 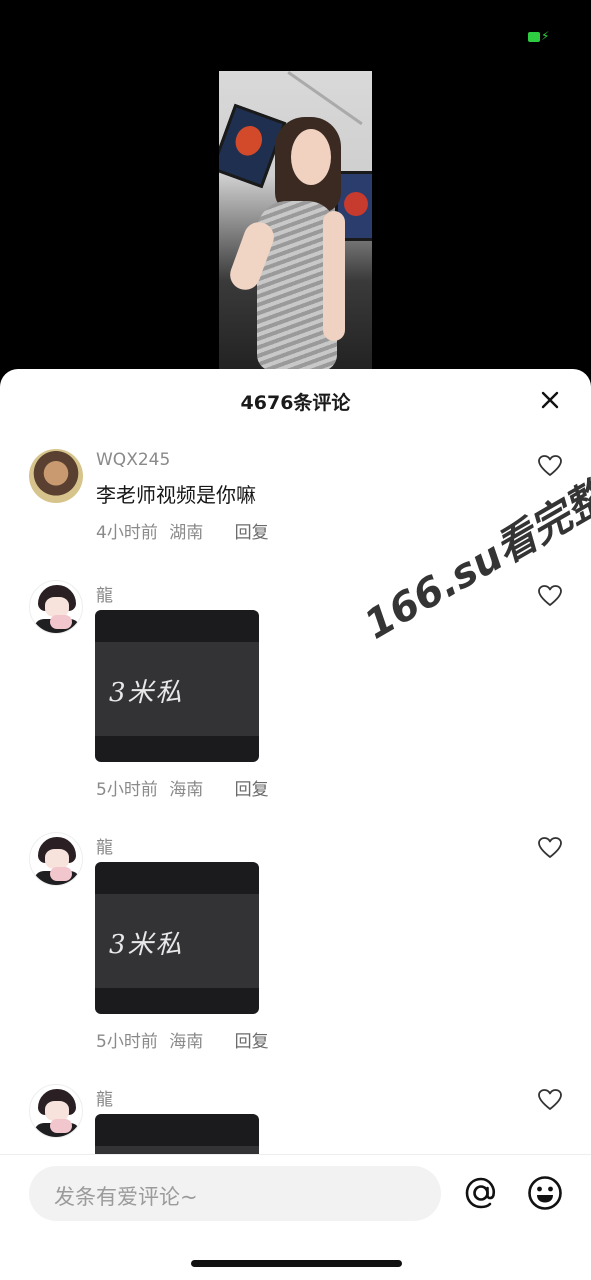 I want to click on comment-input: 发条有爱评论~, so click(x=235, y=1193).